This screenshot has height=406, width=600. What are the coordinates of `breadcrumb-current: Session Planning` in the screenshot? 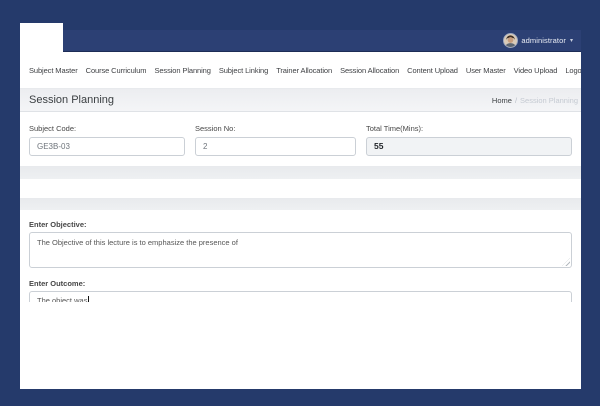 It's located at (549, 100).